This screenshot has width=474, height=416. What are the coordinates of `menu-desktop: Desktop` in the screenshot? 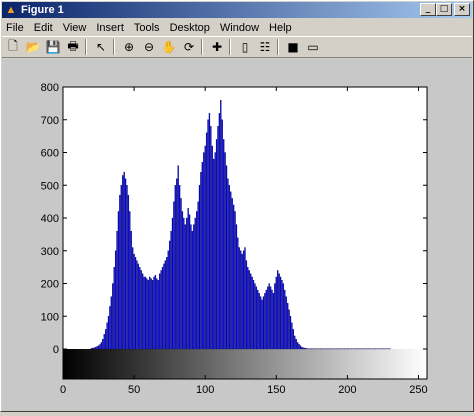 It's located at (190, 28).